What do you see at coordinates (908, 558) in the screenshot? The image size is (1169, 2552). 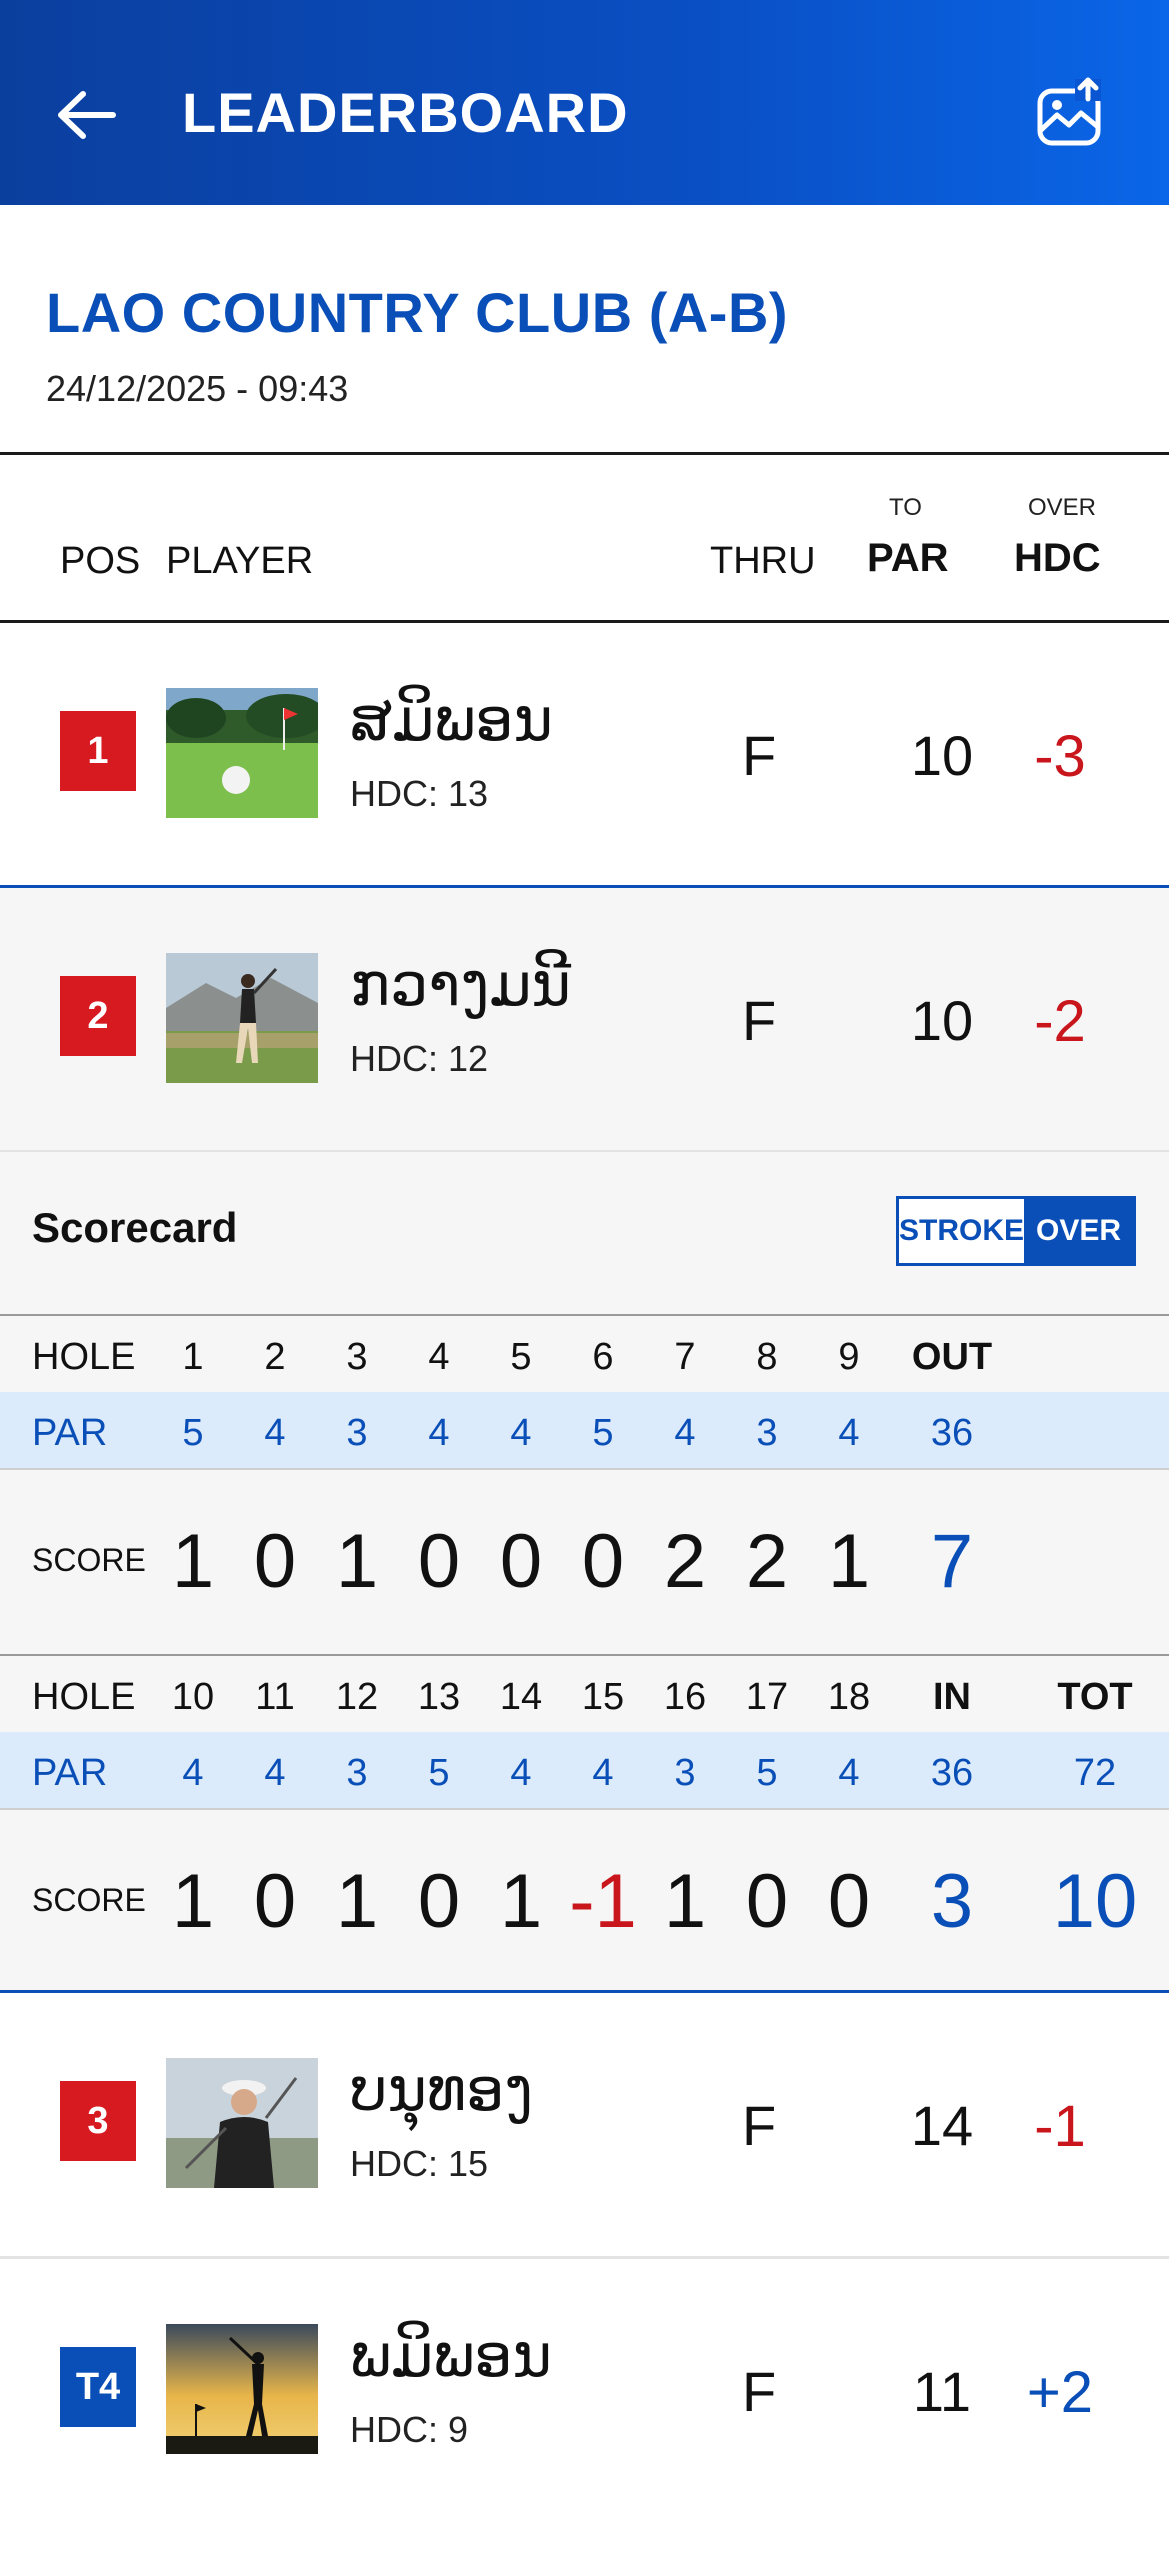 I see `col-to-par: PAR` at bounding box center [908, 558].